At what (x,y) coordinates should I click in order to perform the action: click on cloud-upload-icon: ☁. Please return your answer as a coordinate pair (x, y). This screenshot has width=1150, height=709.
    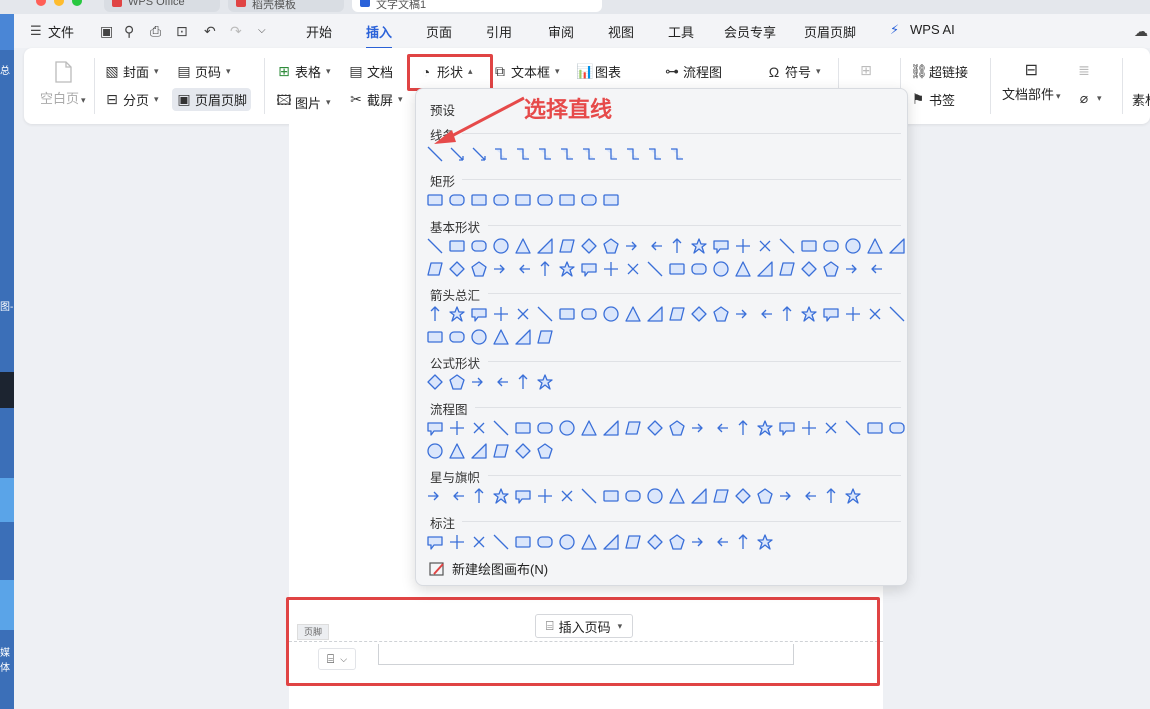
    Looking at the image, I should click on (1141, 31).